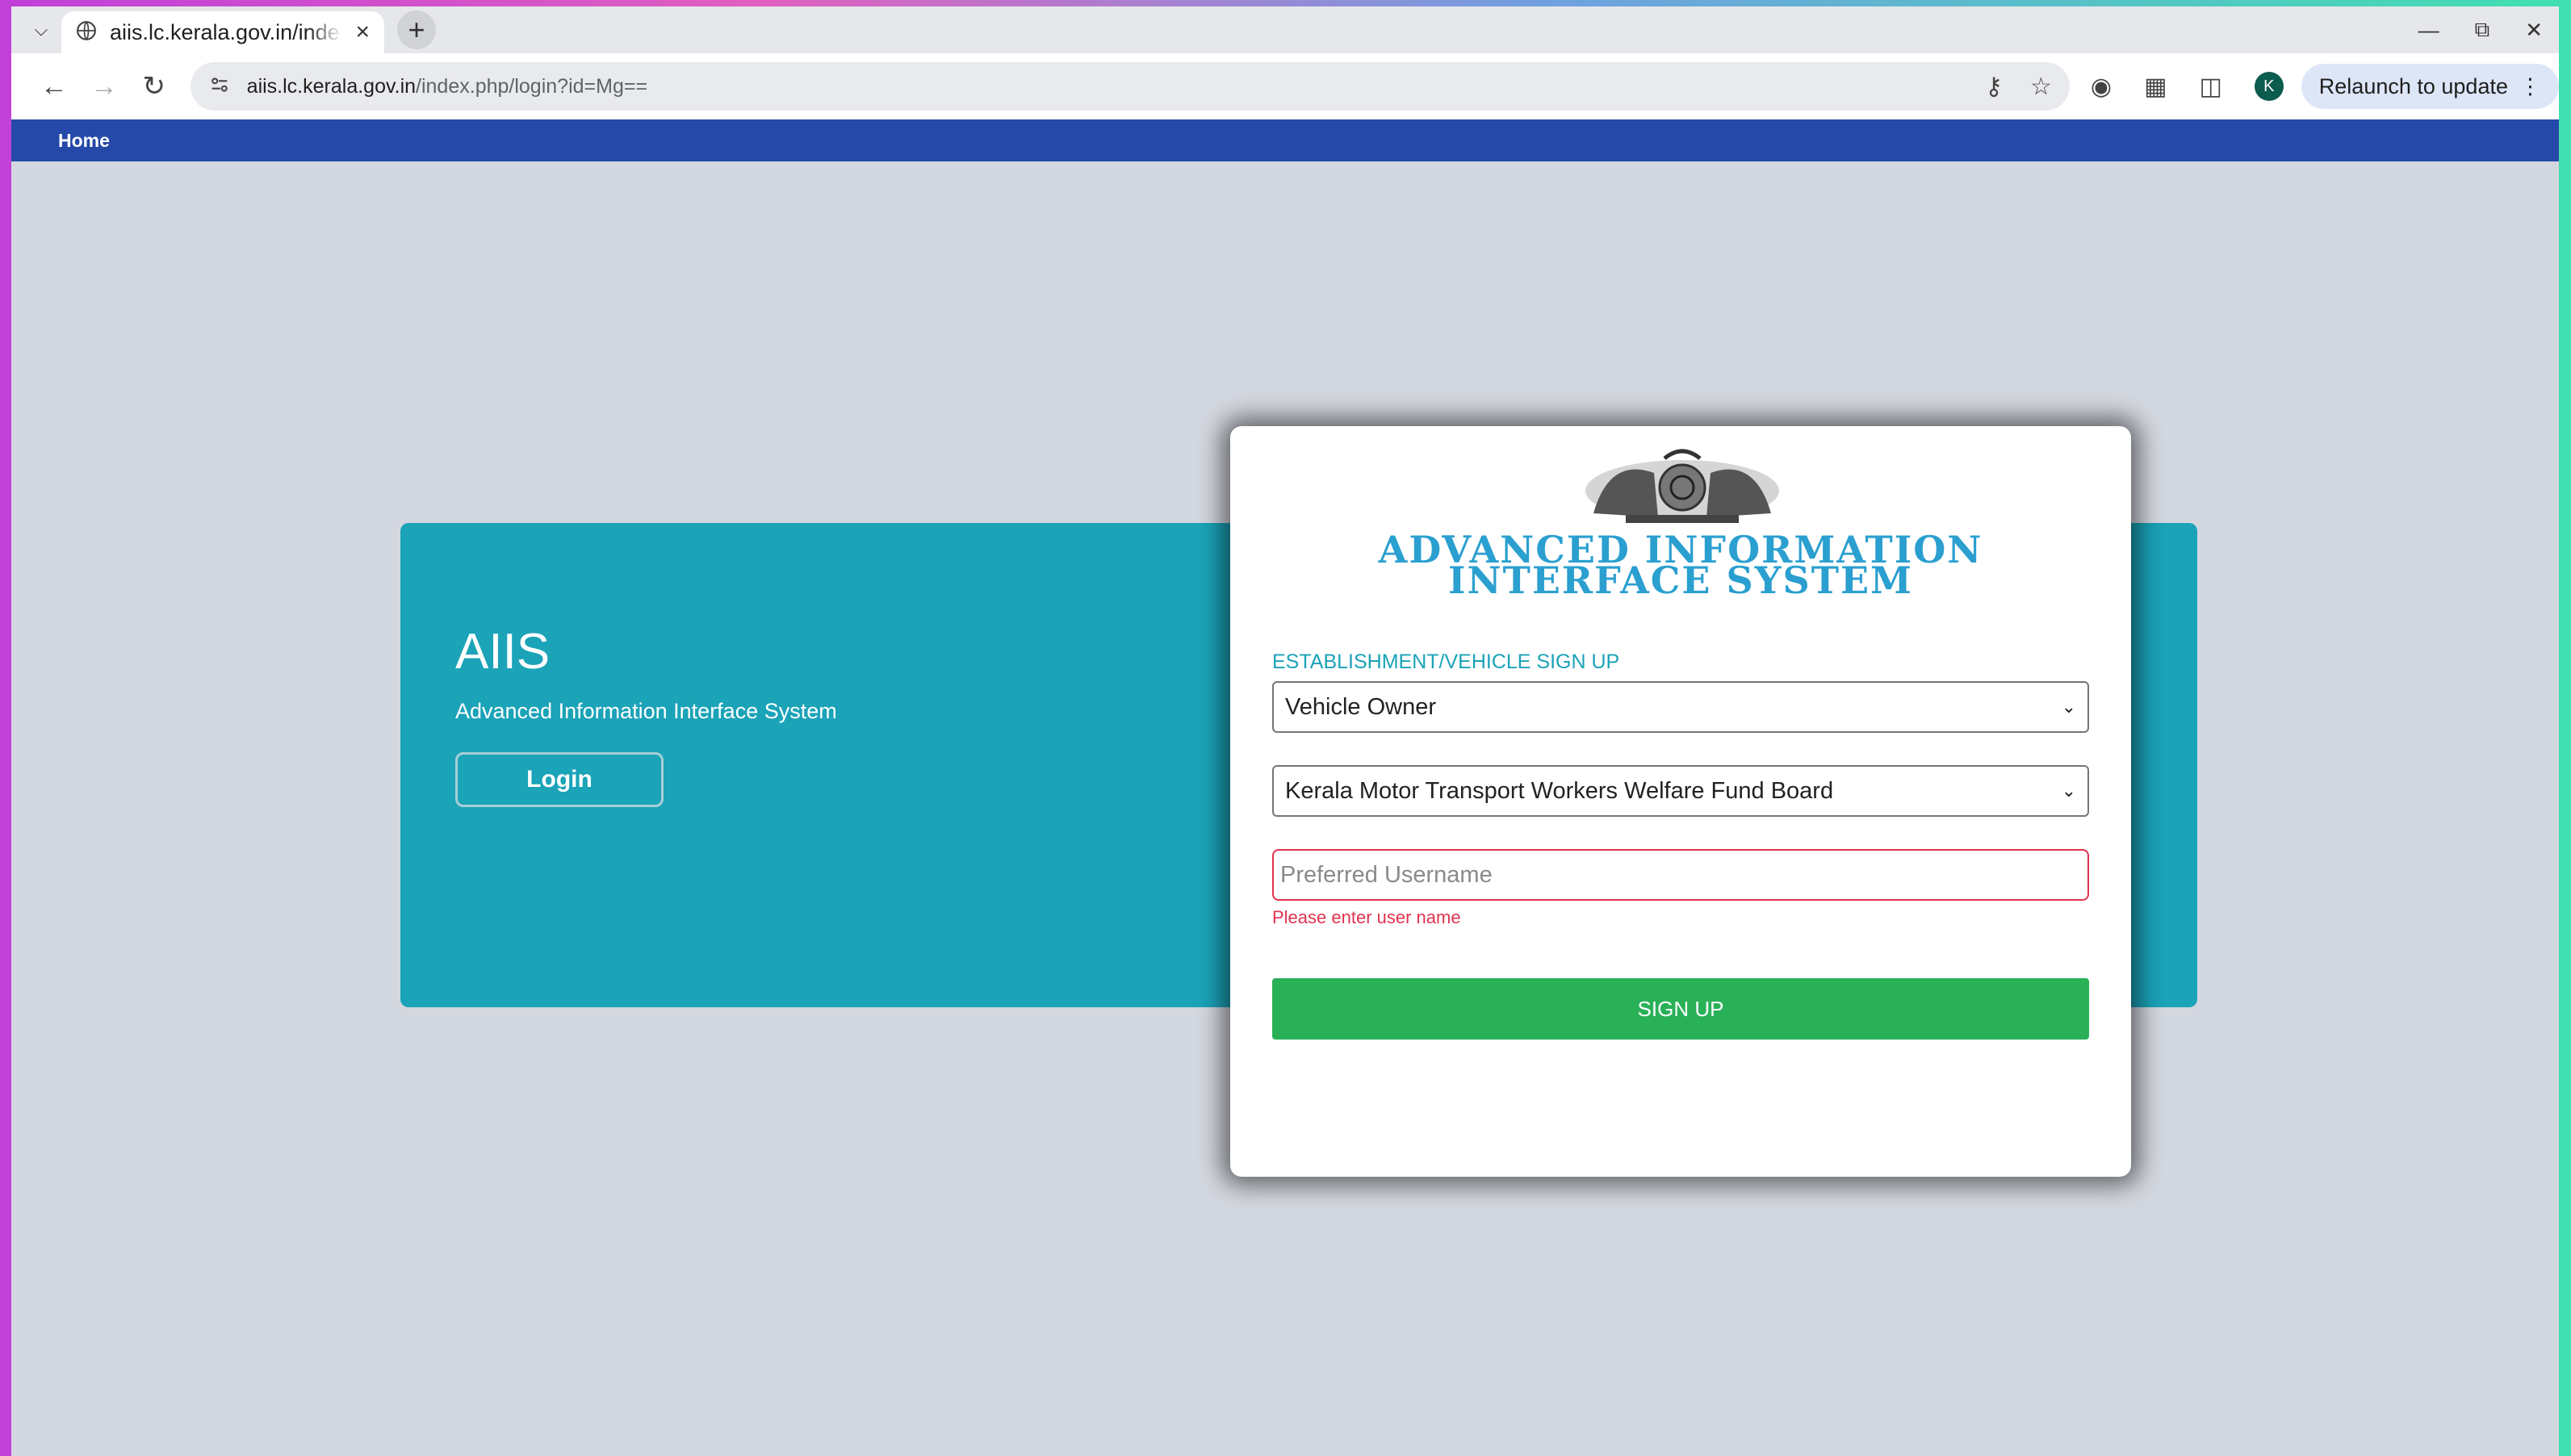 Image resolution: width=2571 pixels, height=1456 pixels. Describe the element at coordinates (331, 86) in the screenshot. I see `url-host: aiis.lc.kerala.gov.in` at that location.